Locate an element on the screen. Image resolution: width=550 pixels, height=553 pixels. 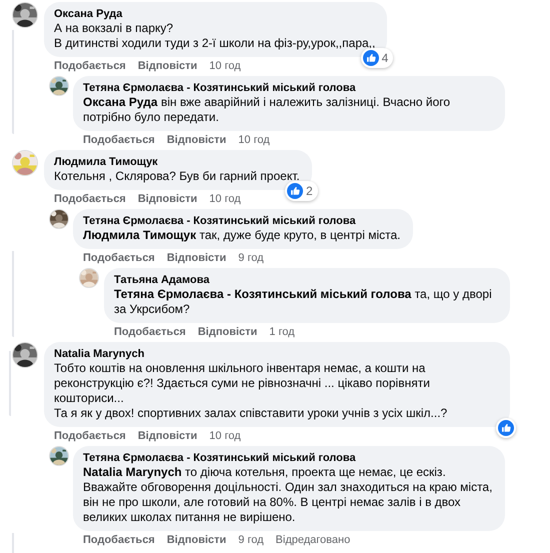
author-name: Людмила Тимощук is located at coordinates (177, 162).